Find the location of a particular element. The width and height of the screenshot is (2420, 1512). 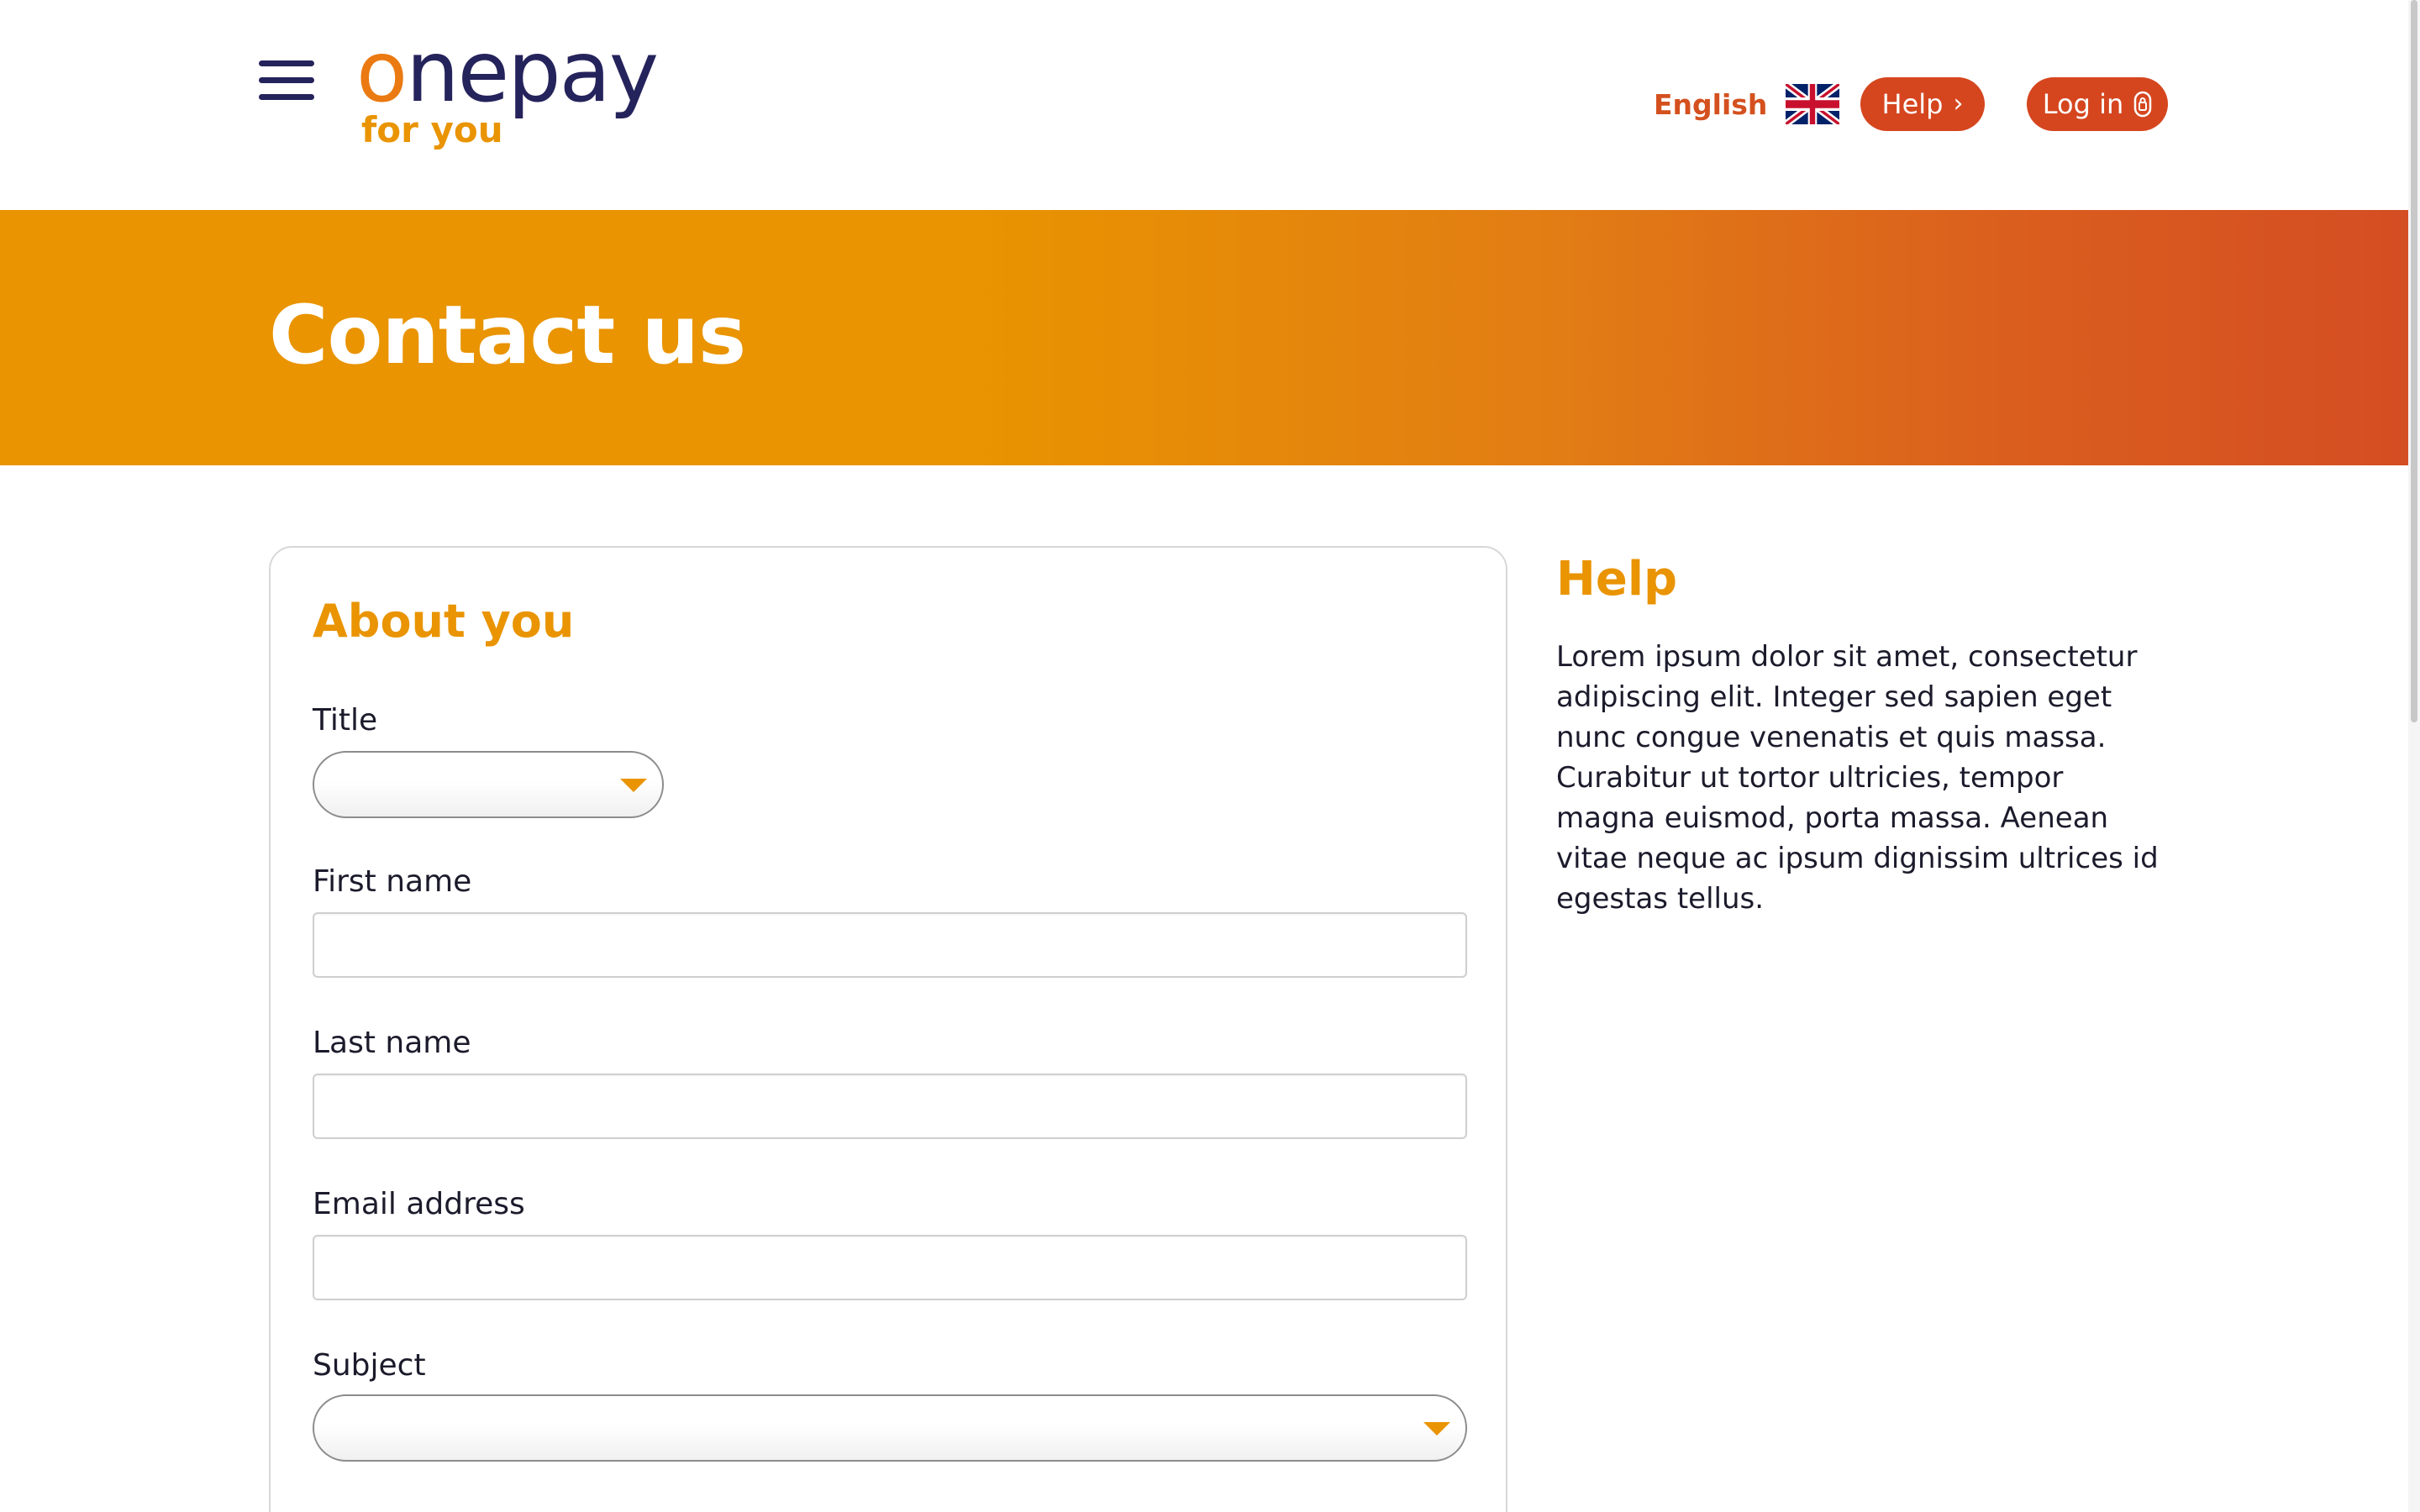

login-button-label: Log in is located at coordinates (2083, 104).